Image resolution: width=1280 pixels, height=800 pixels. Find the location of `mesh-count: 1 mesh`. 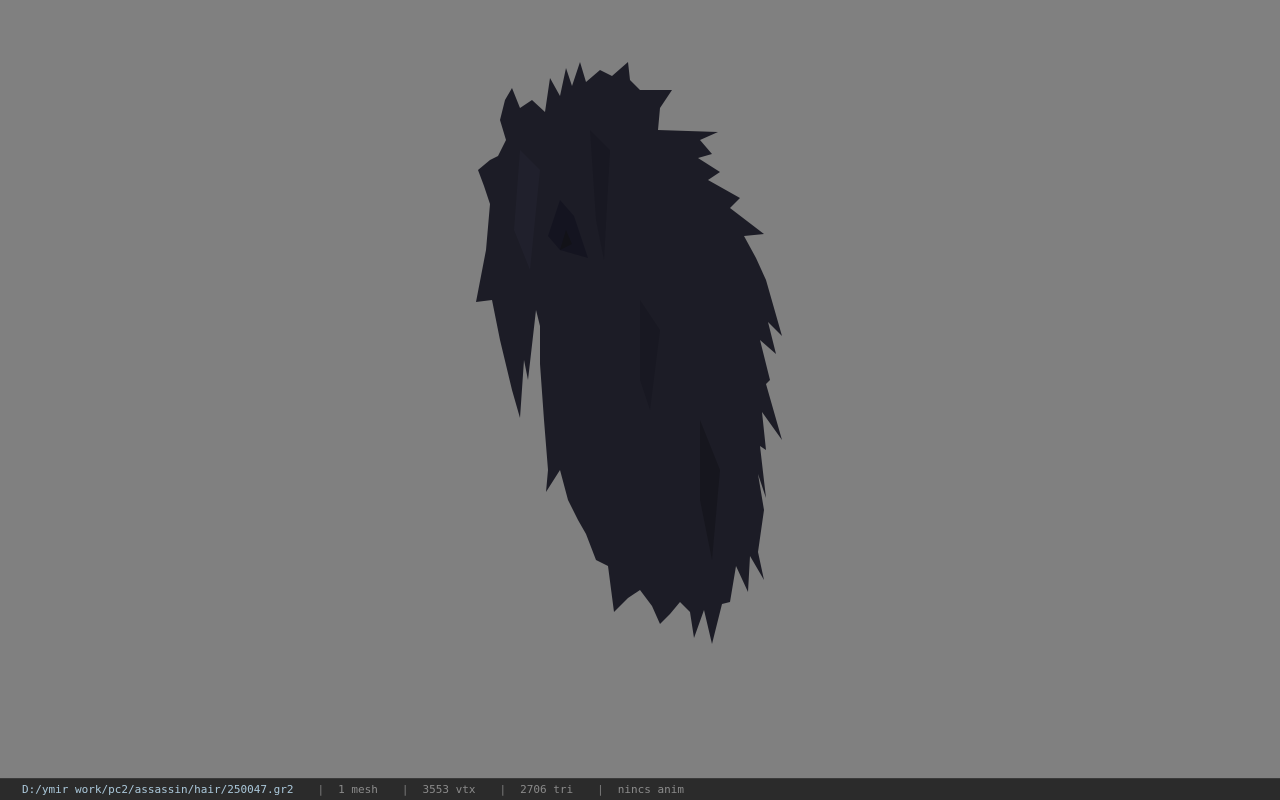

mesh-count: 1 mesh is located at coordinates (358, 789).